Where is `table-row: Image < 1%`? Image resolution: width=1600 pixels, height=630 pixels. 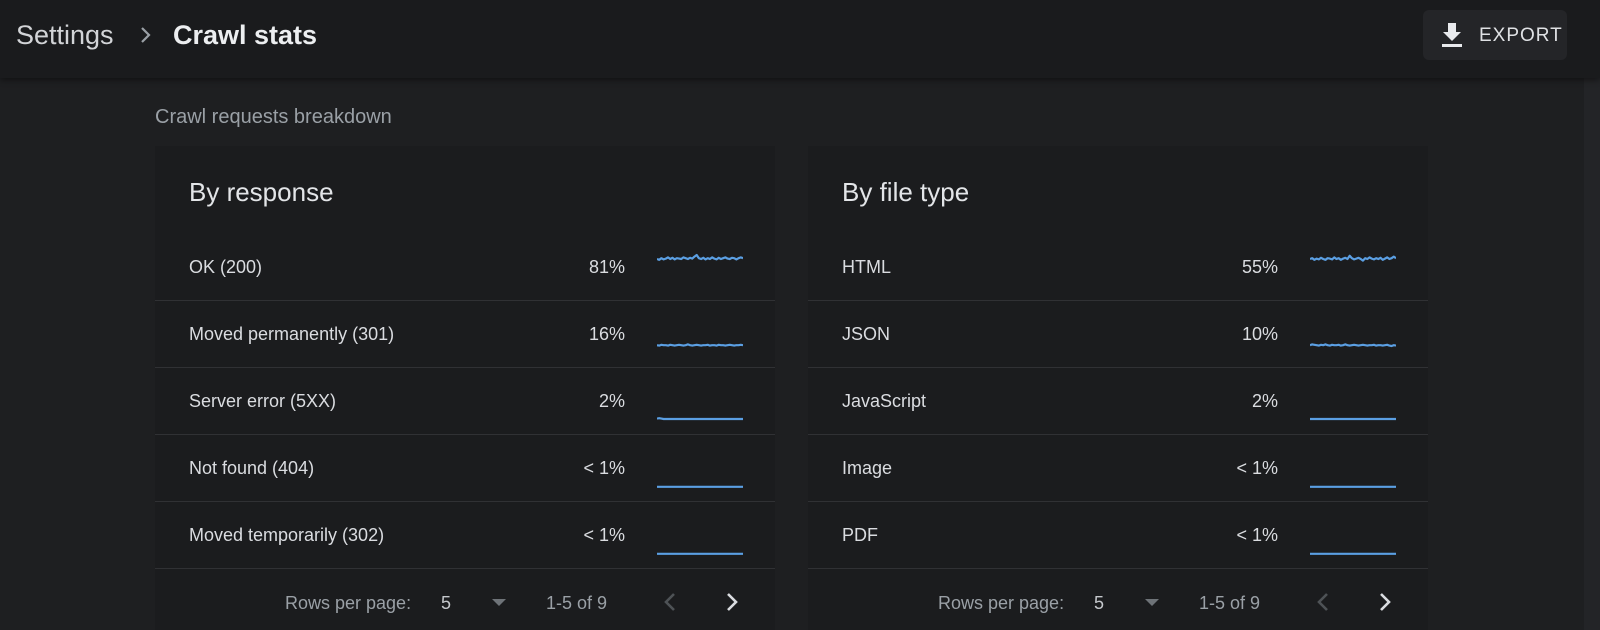 table-row: Image < 1% is located at coordinates (1118, 468).